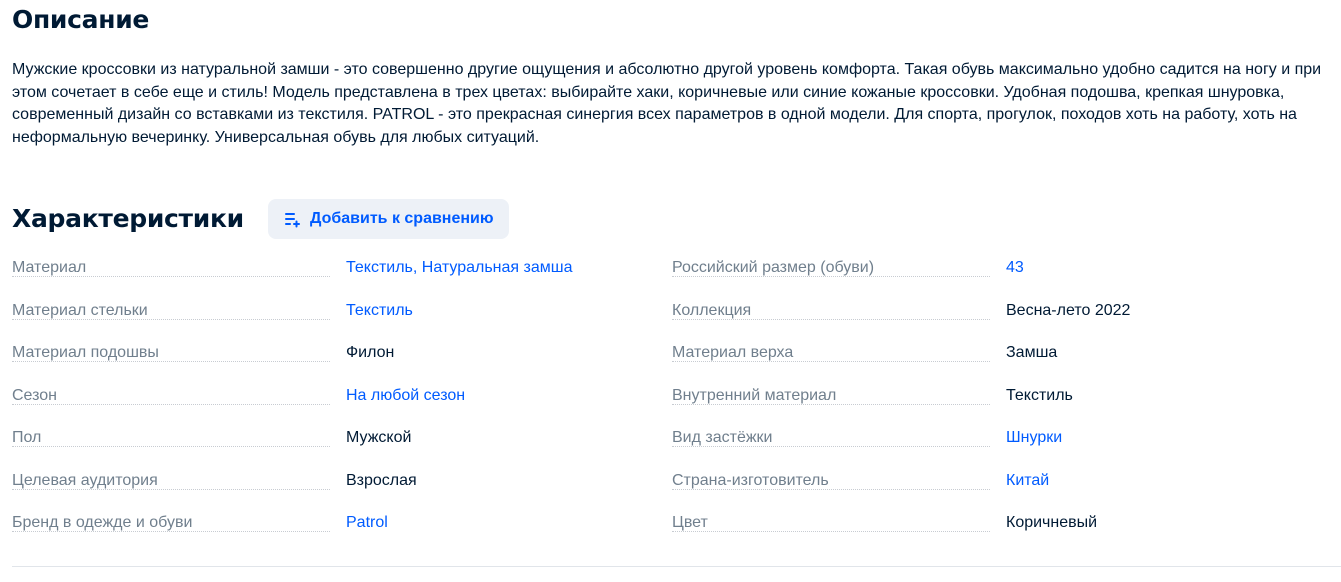  I want to click on spec-value-link: 43, so click(1015, 268).